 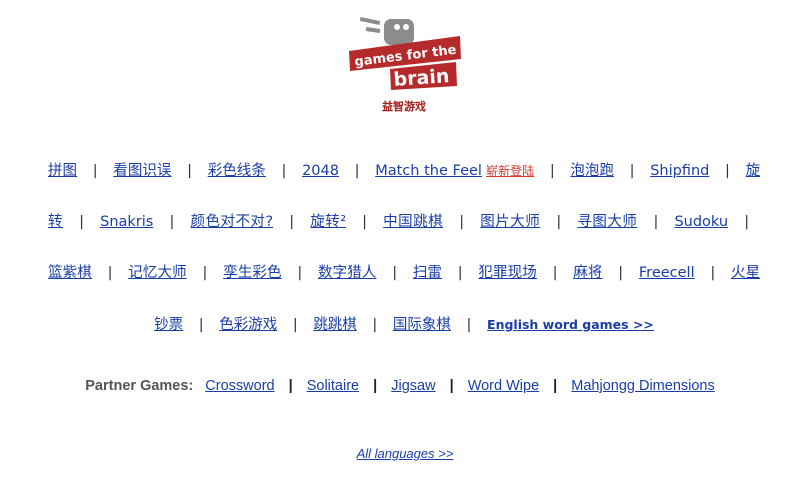 What do you see at coordinates (320, 171) in the screenshot?
I see `game-link: 2048` at bounding box center [320, 171].